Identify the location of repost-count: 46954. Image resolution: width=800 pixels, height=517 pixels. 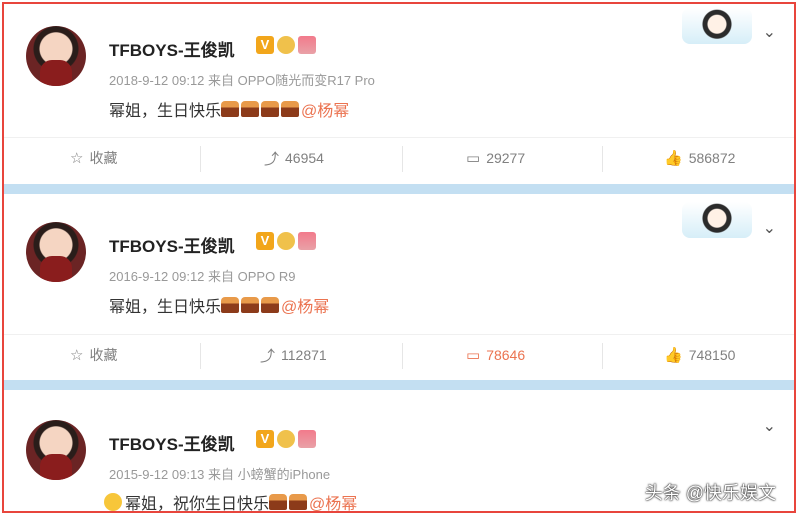
(304, 158).